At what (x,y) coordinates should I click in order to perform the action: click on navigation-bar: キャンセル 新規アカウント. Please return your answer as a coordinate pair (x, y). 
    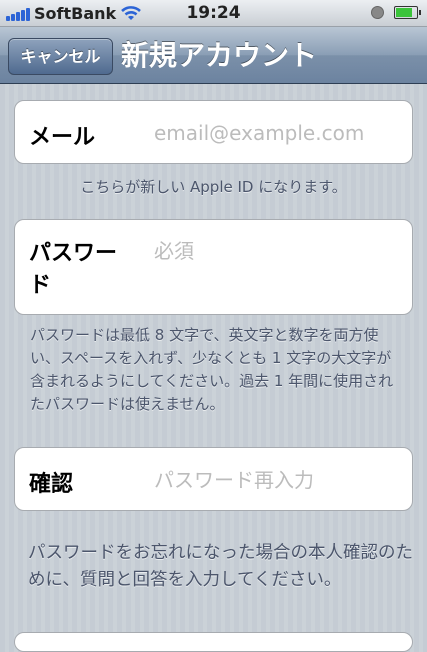
    Looking at the image, I should click on (213, 55).